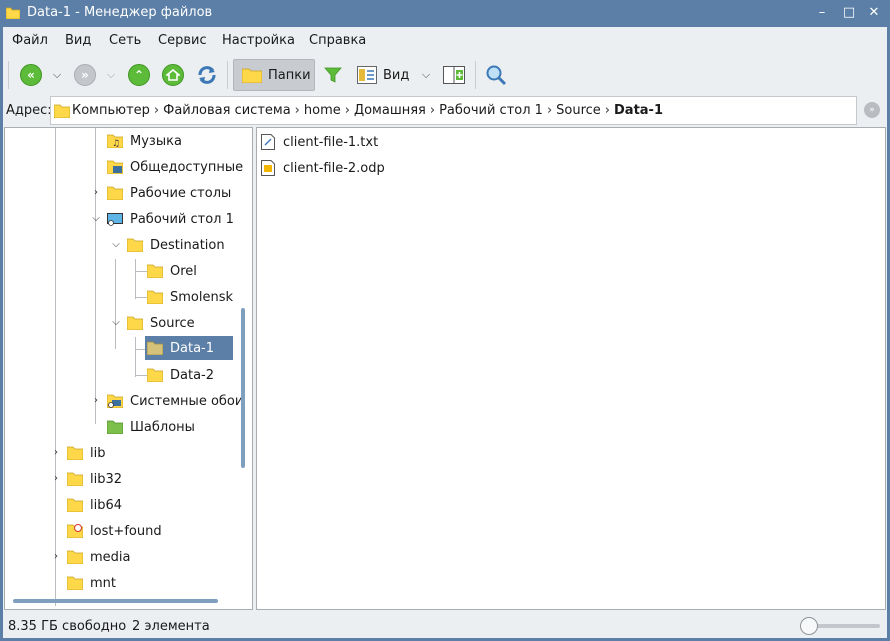 Image resolution: width=890 pixels, height=641 pixels. I want to click on filter-button, so click(333, 75).